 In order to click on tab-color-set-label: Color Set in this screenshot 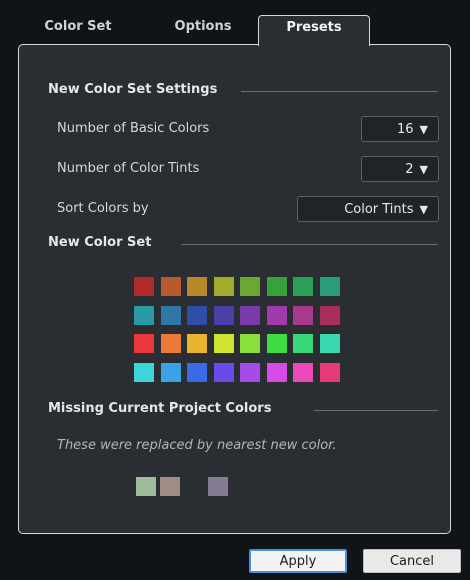, I will do `click(78, 26)`.